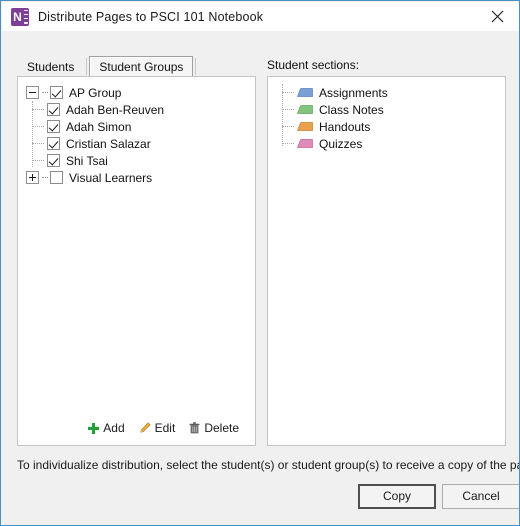 The width and height of the screenshot is (520, 526). Describe the element at coordinates (50, 66) in the screenshot. I see `tab-students: Students` at that location.